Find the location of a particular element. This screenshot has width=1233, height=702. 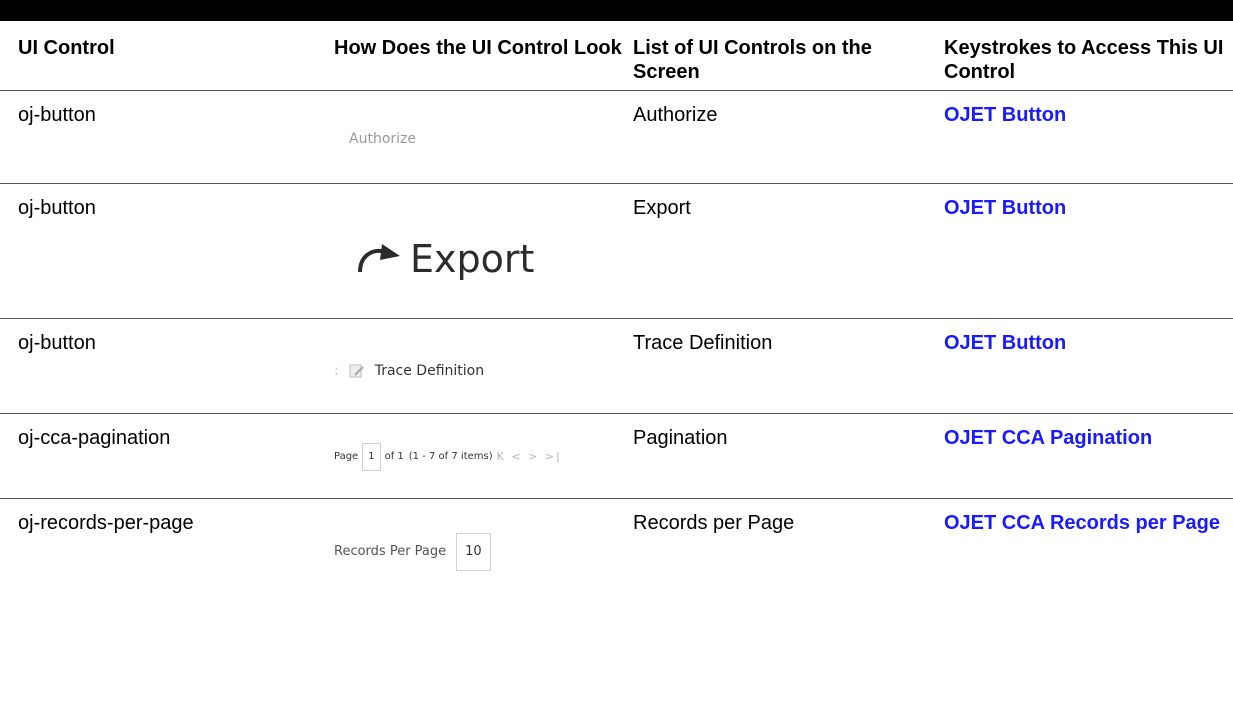

screen-control-name: Export is located at coordinates (786, 251).